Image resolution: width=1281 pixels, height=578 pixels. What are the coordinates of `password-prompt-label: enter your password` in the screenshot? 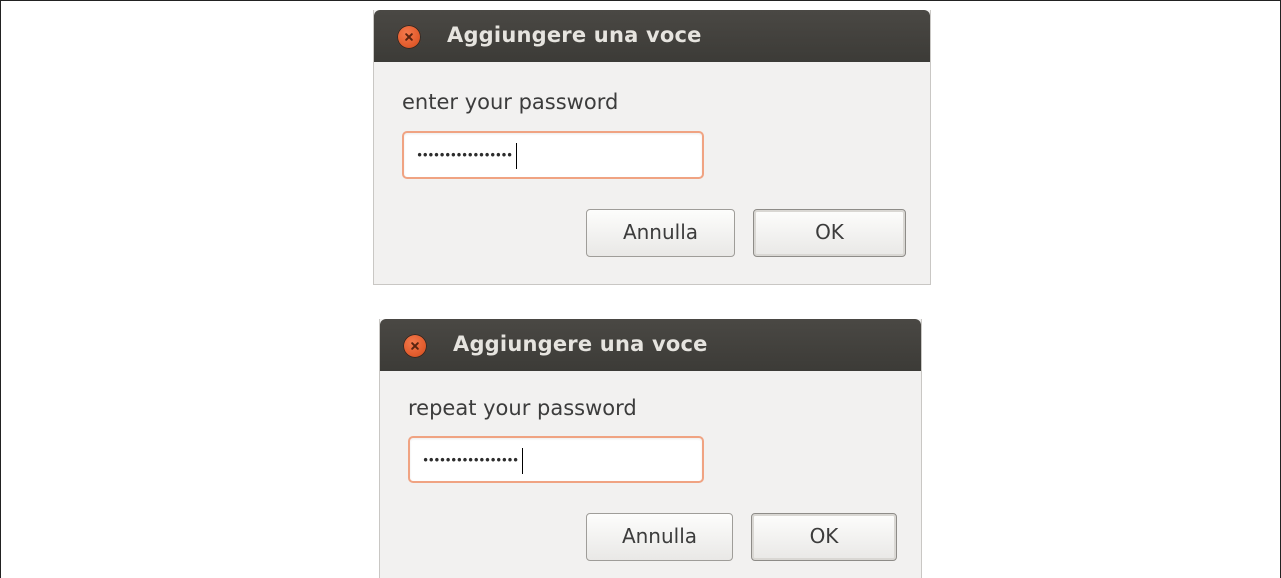 It's located at (510, 102).